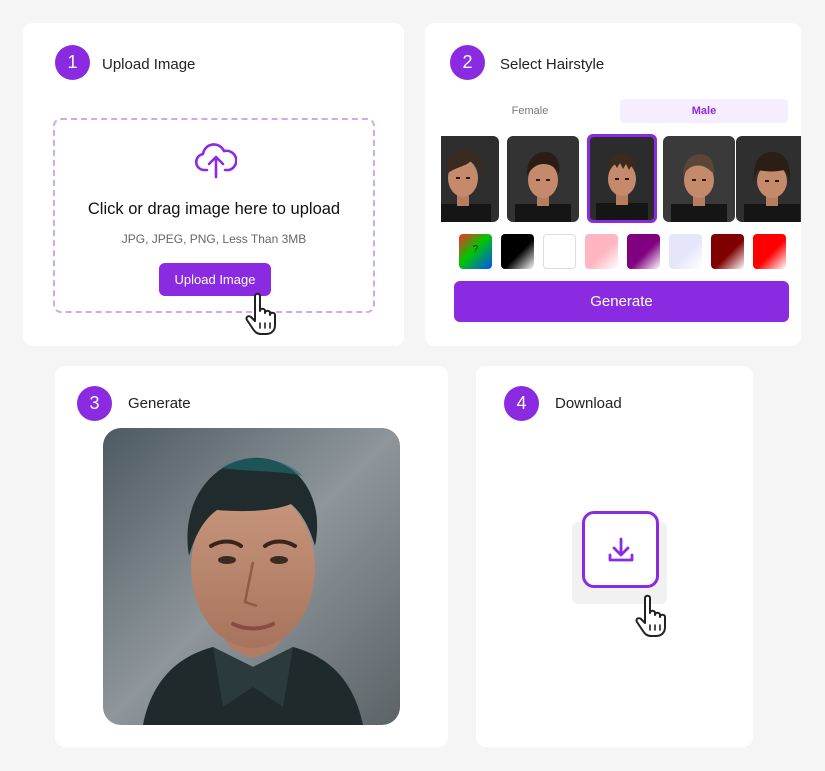 This screenshot has height=771, width=825. I want to click on download-icon, so click(620, 549).